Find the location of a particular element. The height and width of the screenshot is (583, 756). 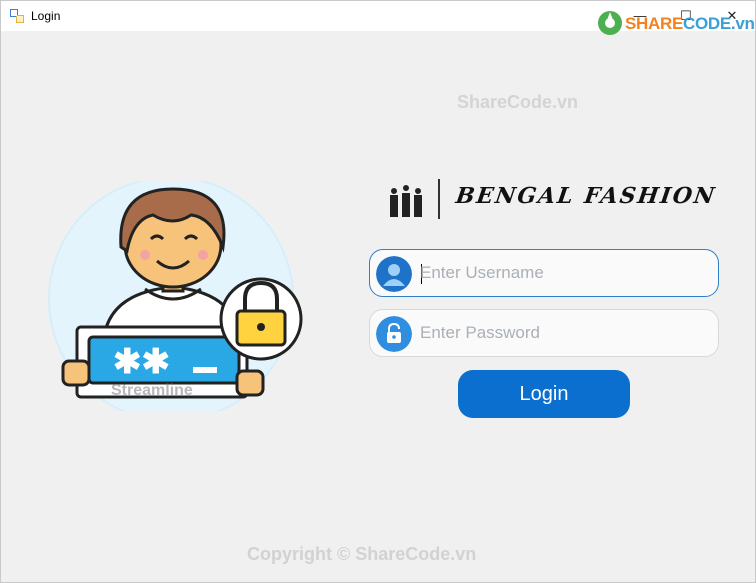

illustration-watermark: Streamline is located at coordinates (152, 390).